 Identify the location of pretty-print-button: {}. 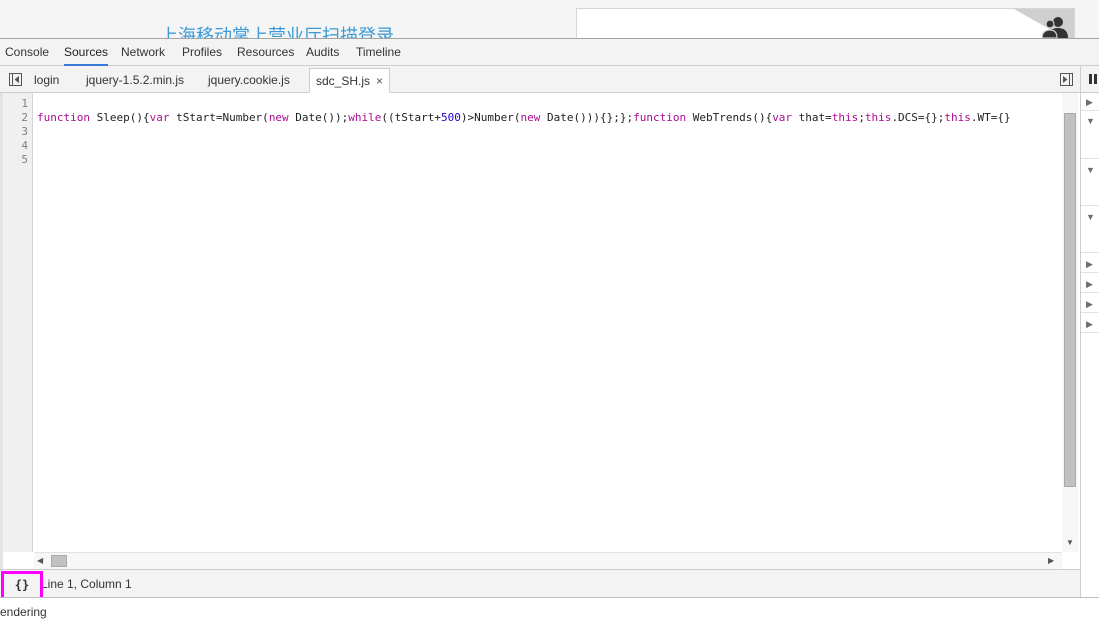
(22, 585).